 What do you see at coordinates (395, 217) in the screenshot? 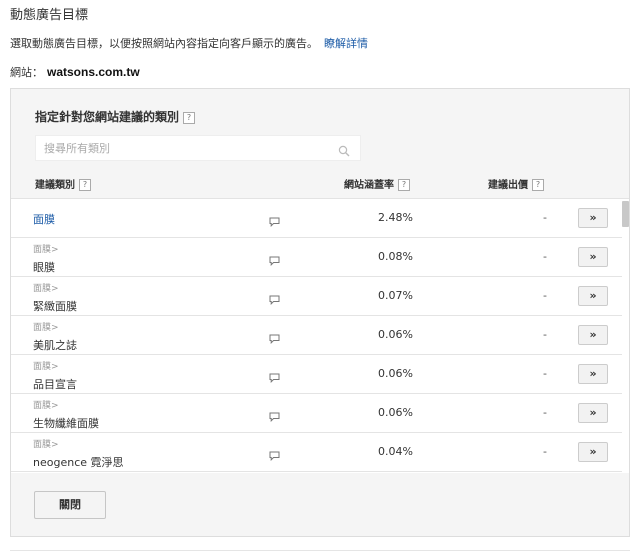
I see `row-coverage: 2.48%` at bounding box center [395, 217].